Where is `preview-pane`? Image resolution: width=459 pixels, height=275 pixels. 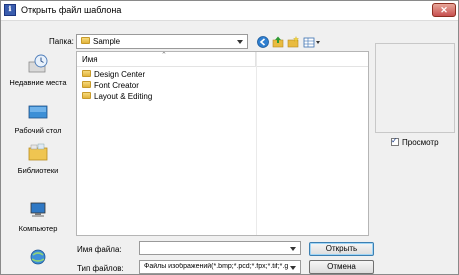 preview-pane is located at coordinates (415, 88).